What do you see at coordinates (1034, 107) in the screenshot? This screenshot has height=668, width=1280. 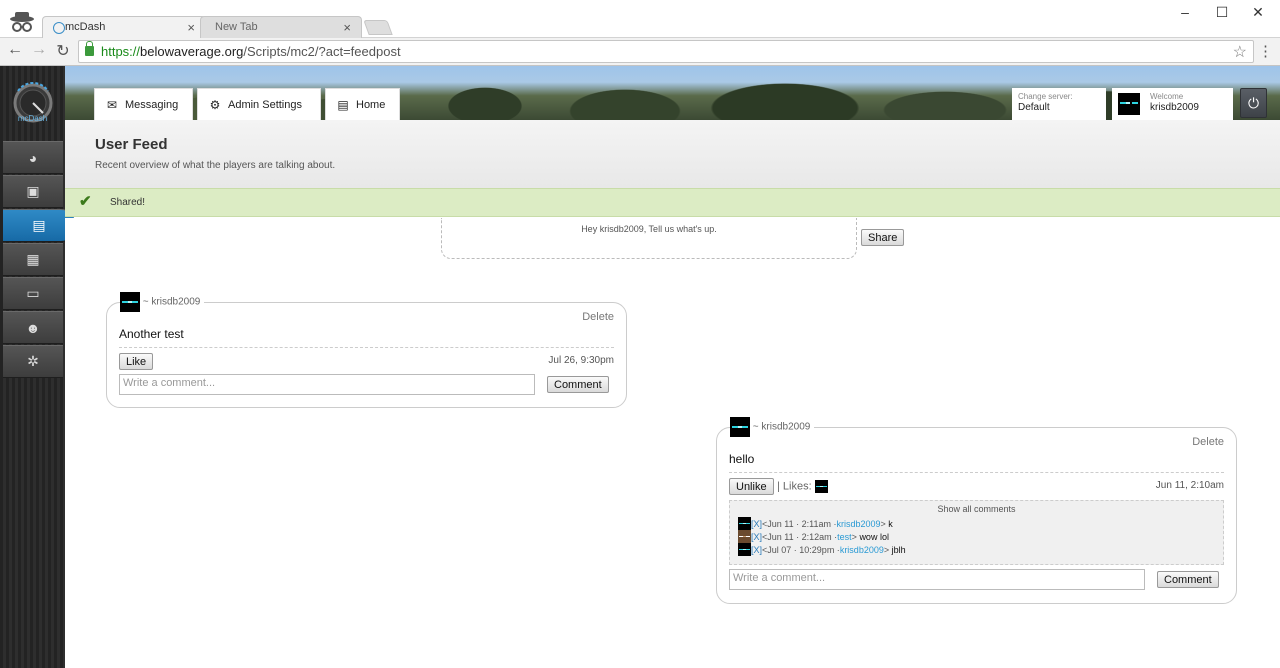 I see `server-value: Default` at bounding box center [1034, 107].